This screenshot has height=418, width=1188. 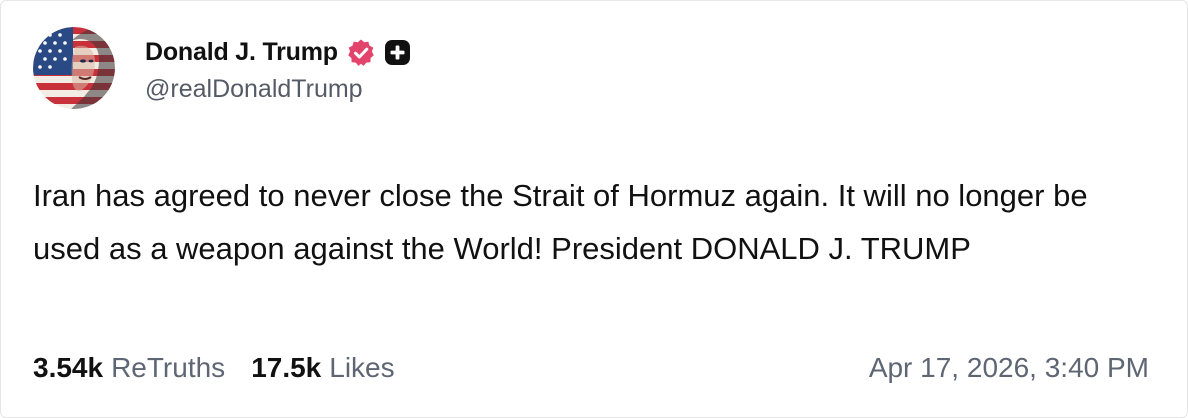 I want to click on retruths-stat: 3.54k ReTruths, so click(x=129, y=368).